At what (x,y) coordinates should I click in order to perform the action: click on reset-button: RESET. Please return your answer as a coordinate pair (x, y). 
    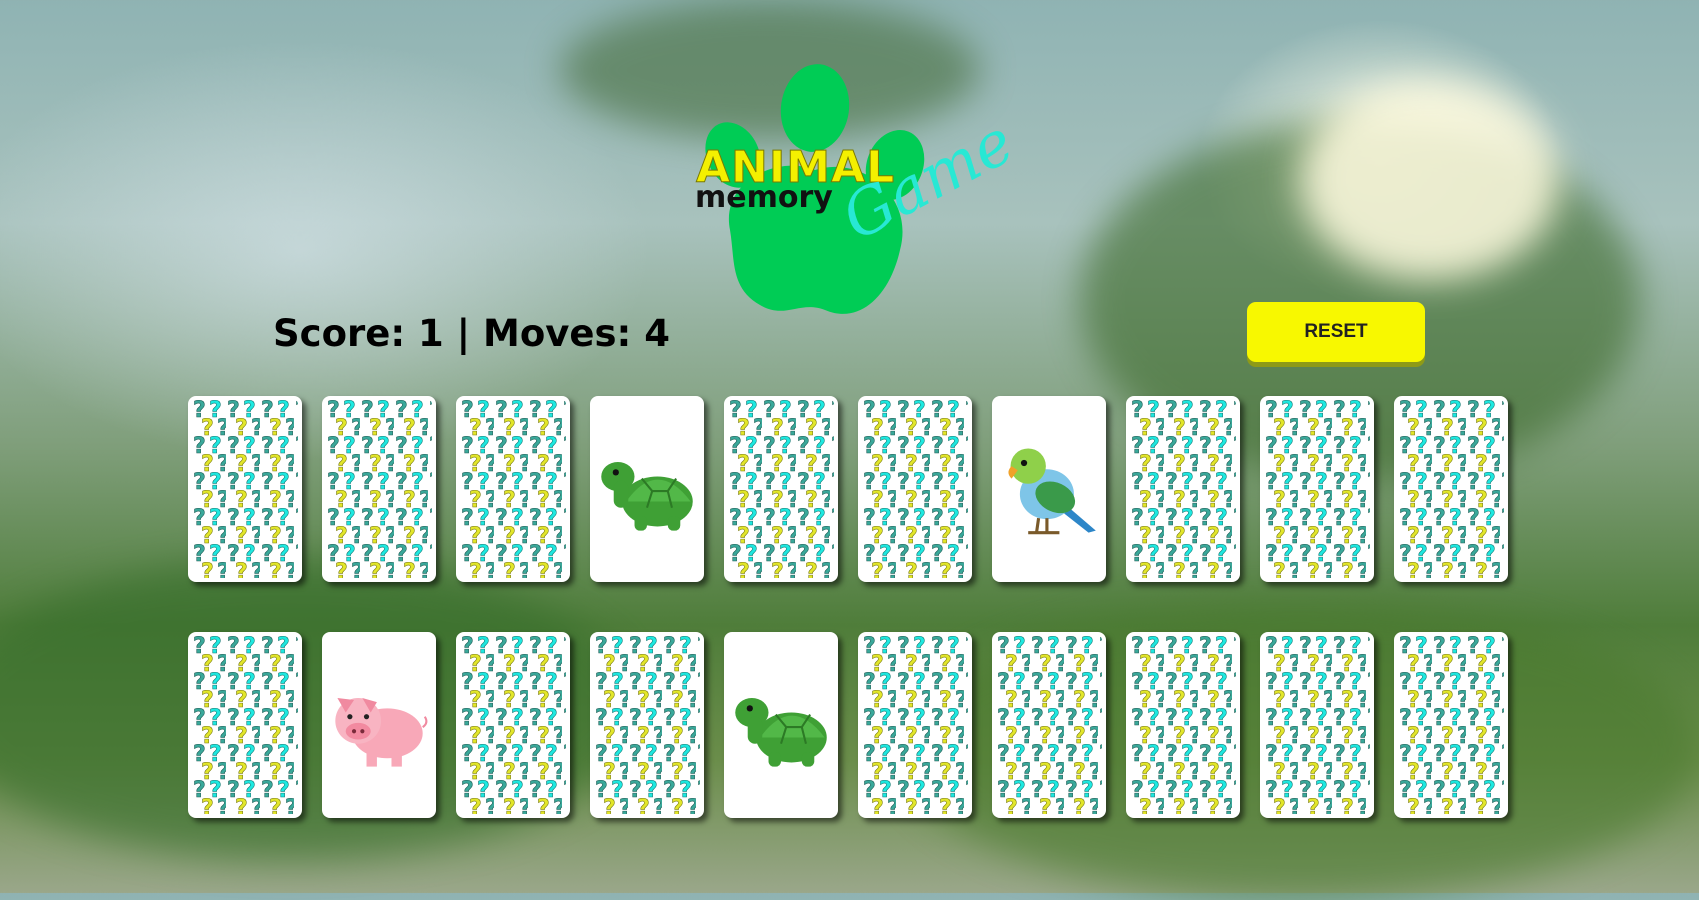
    Looking at the image, I should click on (1336, 332).